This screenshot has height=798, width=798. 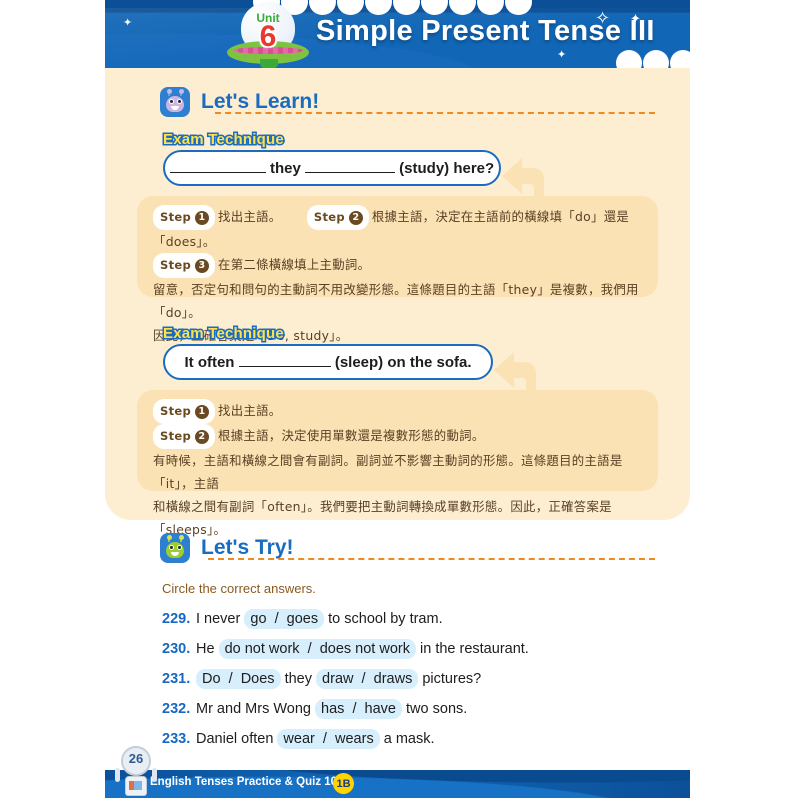 I want to click on exam-technique-label-2: Exam Technique, so click(x=224, y=334).